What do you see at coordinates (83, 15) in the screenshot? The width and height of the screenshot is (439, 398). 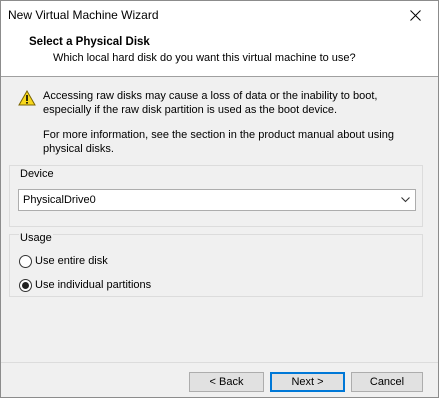 I see `window-title: New Virtual Machine Wizard` at bounding box center [83, 15].